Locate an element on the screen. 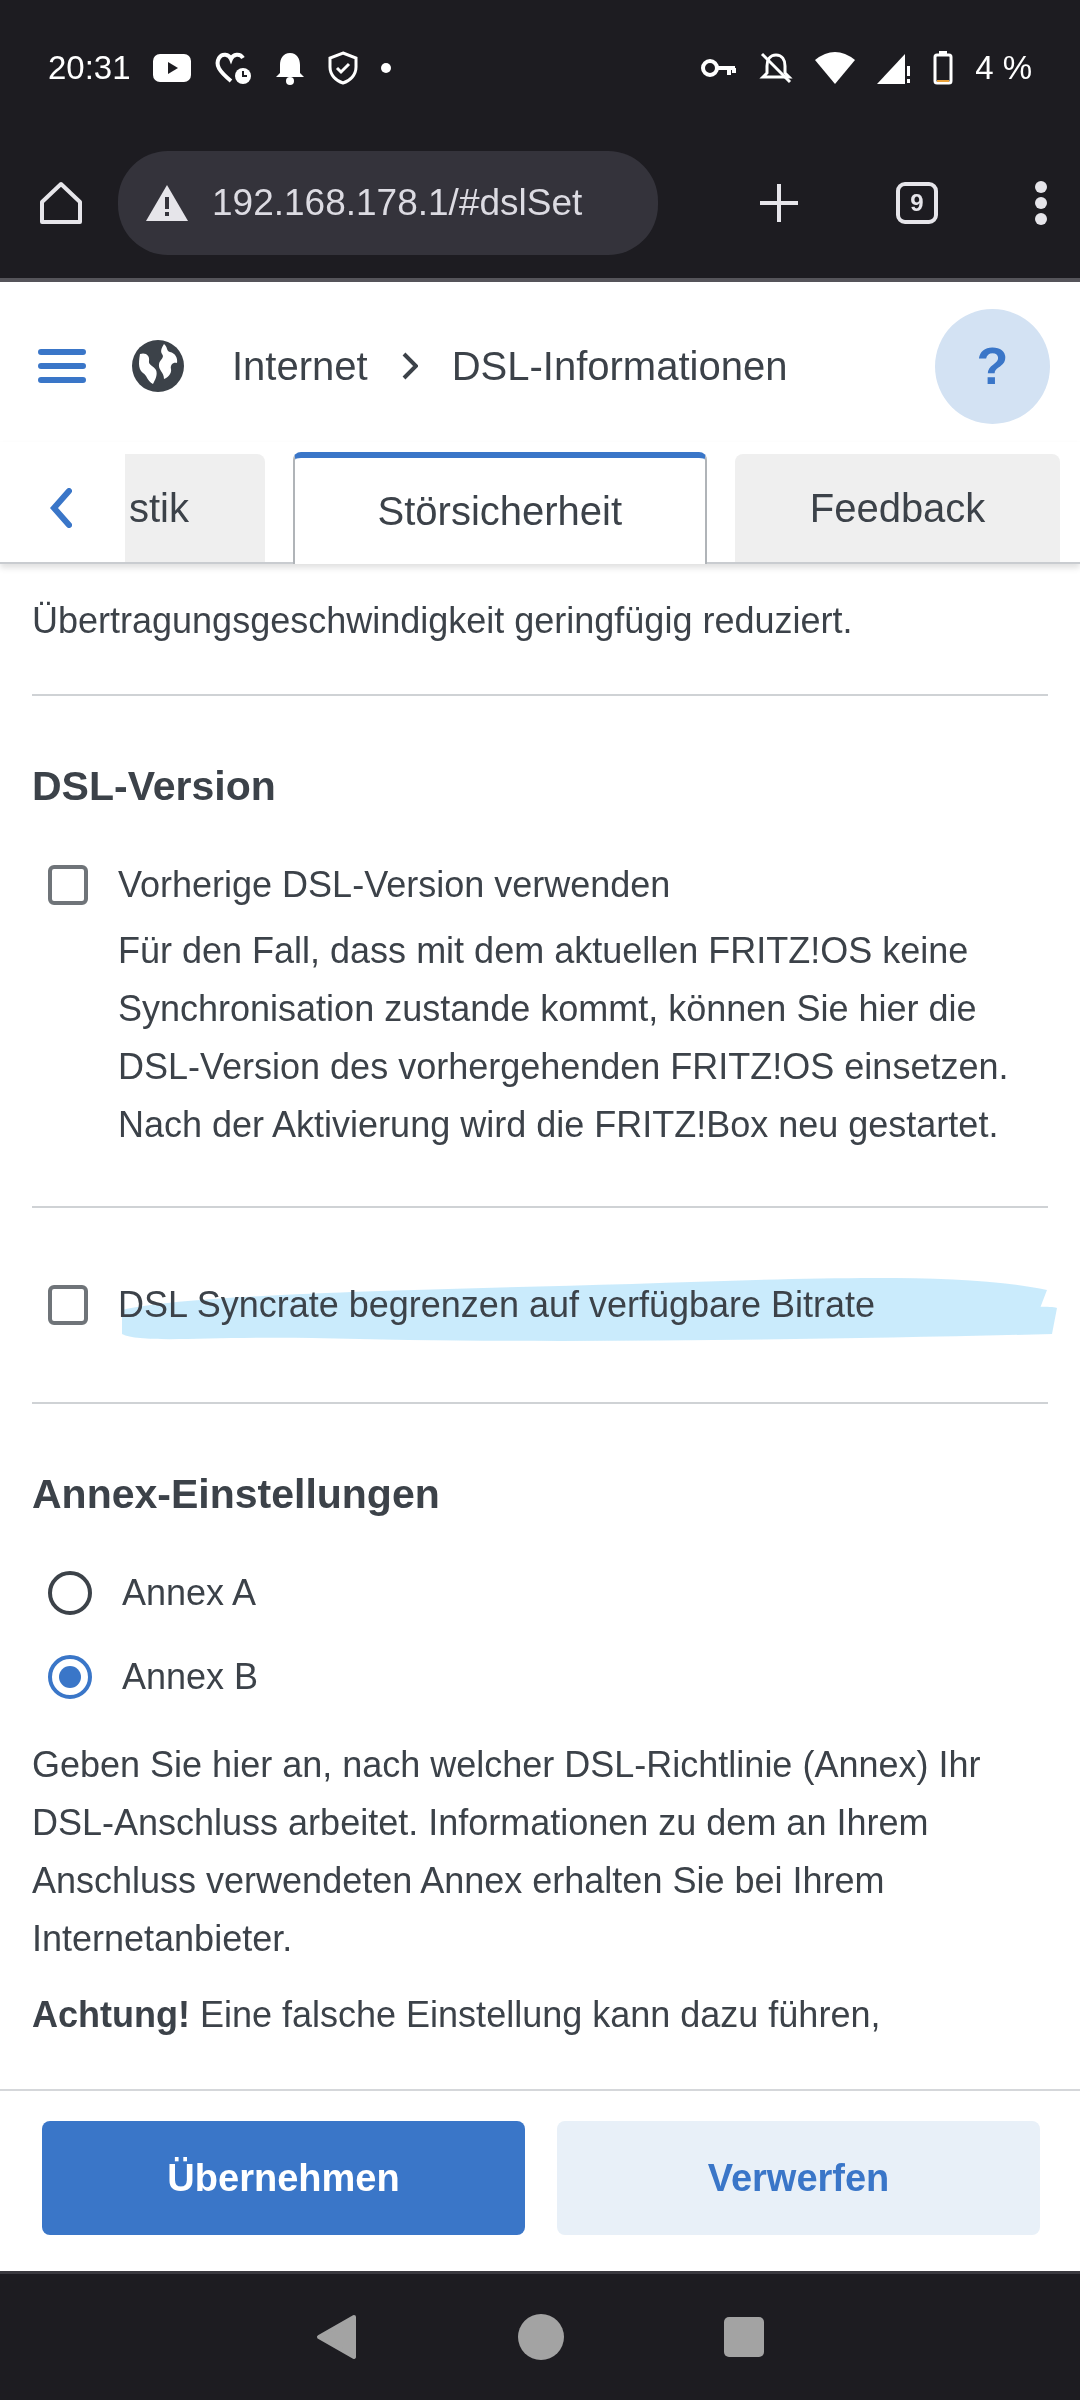 The image size is (1080, 2400). chevron-right-icon is located at coordinates (409, 366).